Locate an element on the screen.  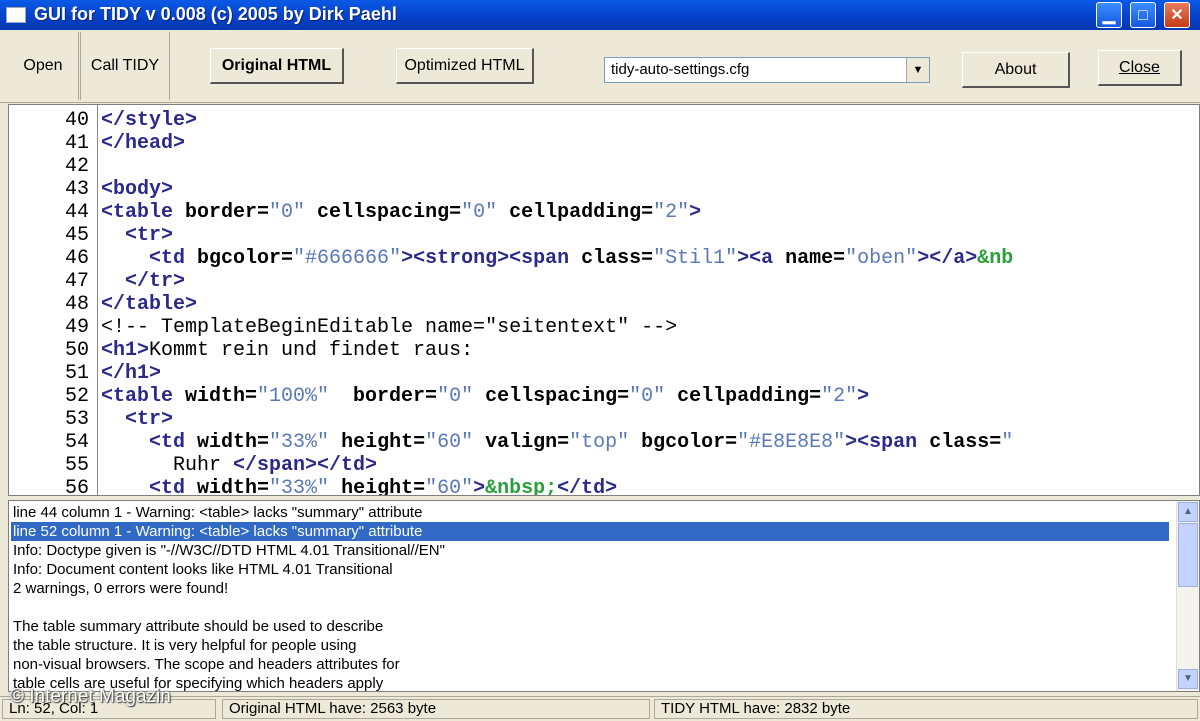
original-size-status: Original HTML have: 2563 byte is located at coordinates (436, 709).